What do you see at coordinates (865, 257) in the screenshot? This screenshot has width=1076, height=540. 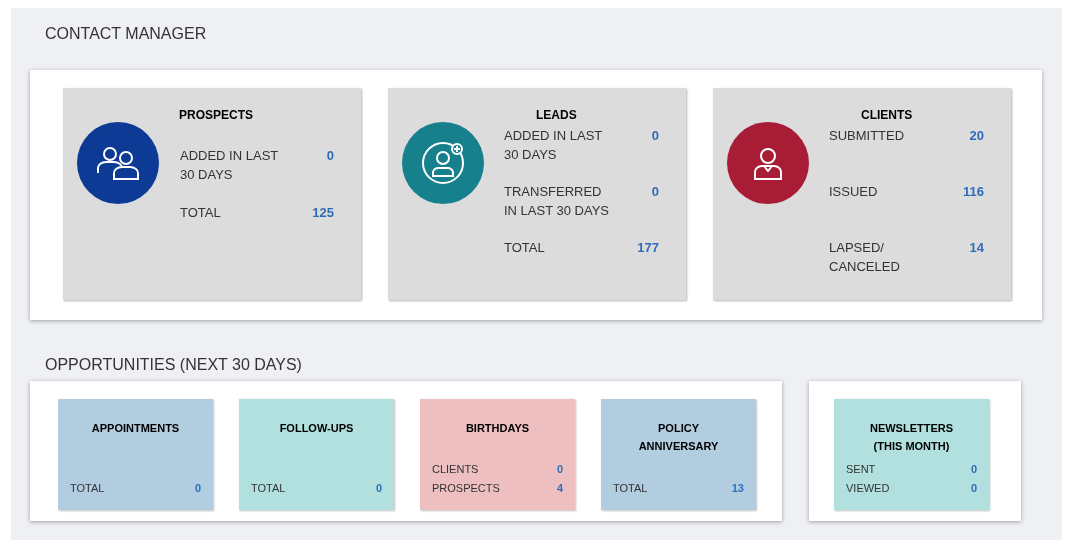 I see `stat-label: LAPSED/ CANCELED` at bounding box center [865, 257].